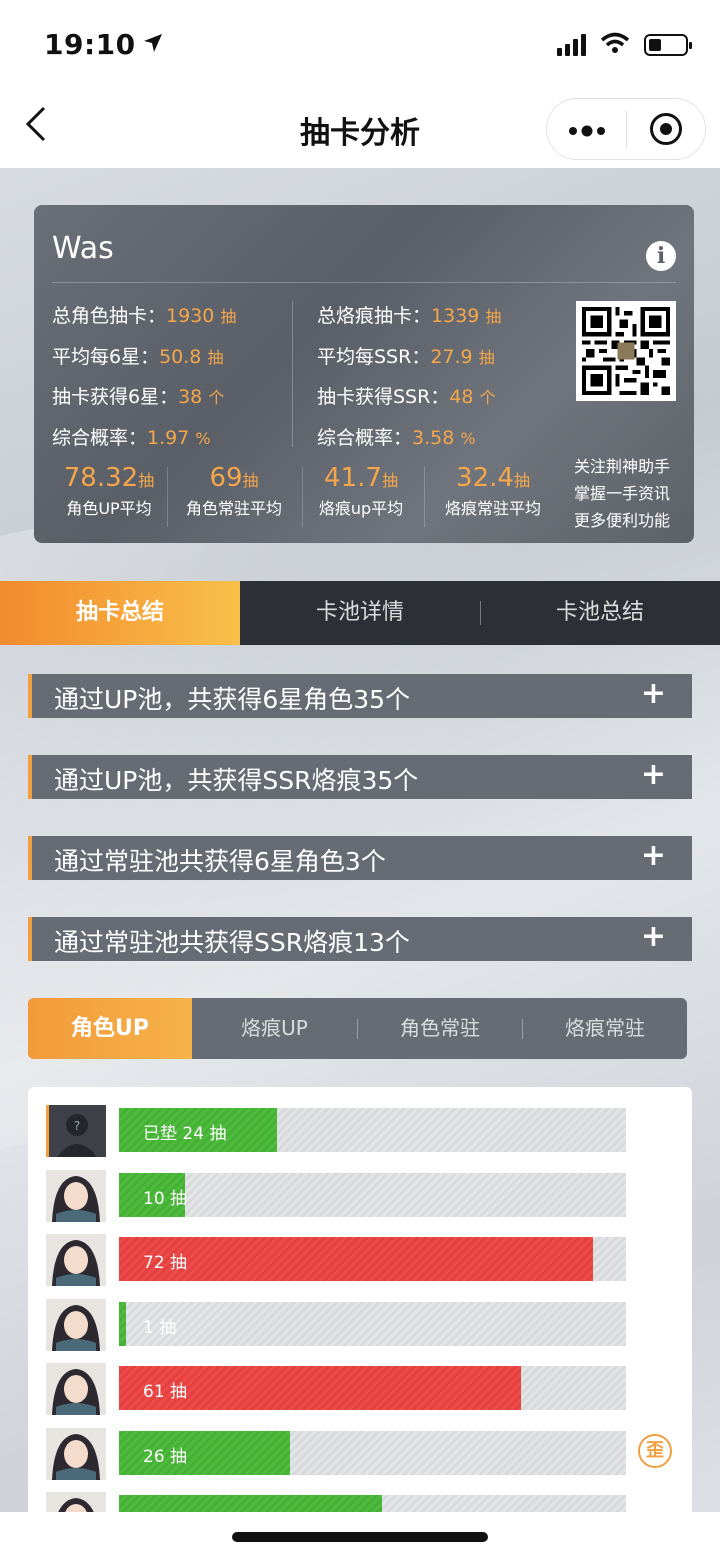 The image size is (720, 1558). Describe the element at coordinates (661, 256) in the screenshot. I see `info-icon: i` at that location.